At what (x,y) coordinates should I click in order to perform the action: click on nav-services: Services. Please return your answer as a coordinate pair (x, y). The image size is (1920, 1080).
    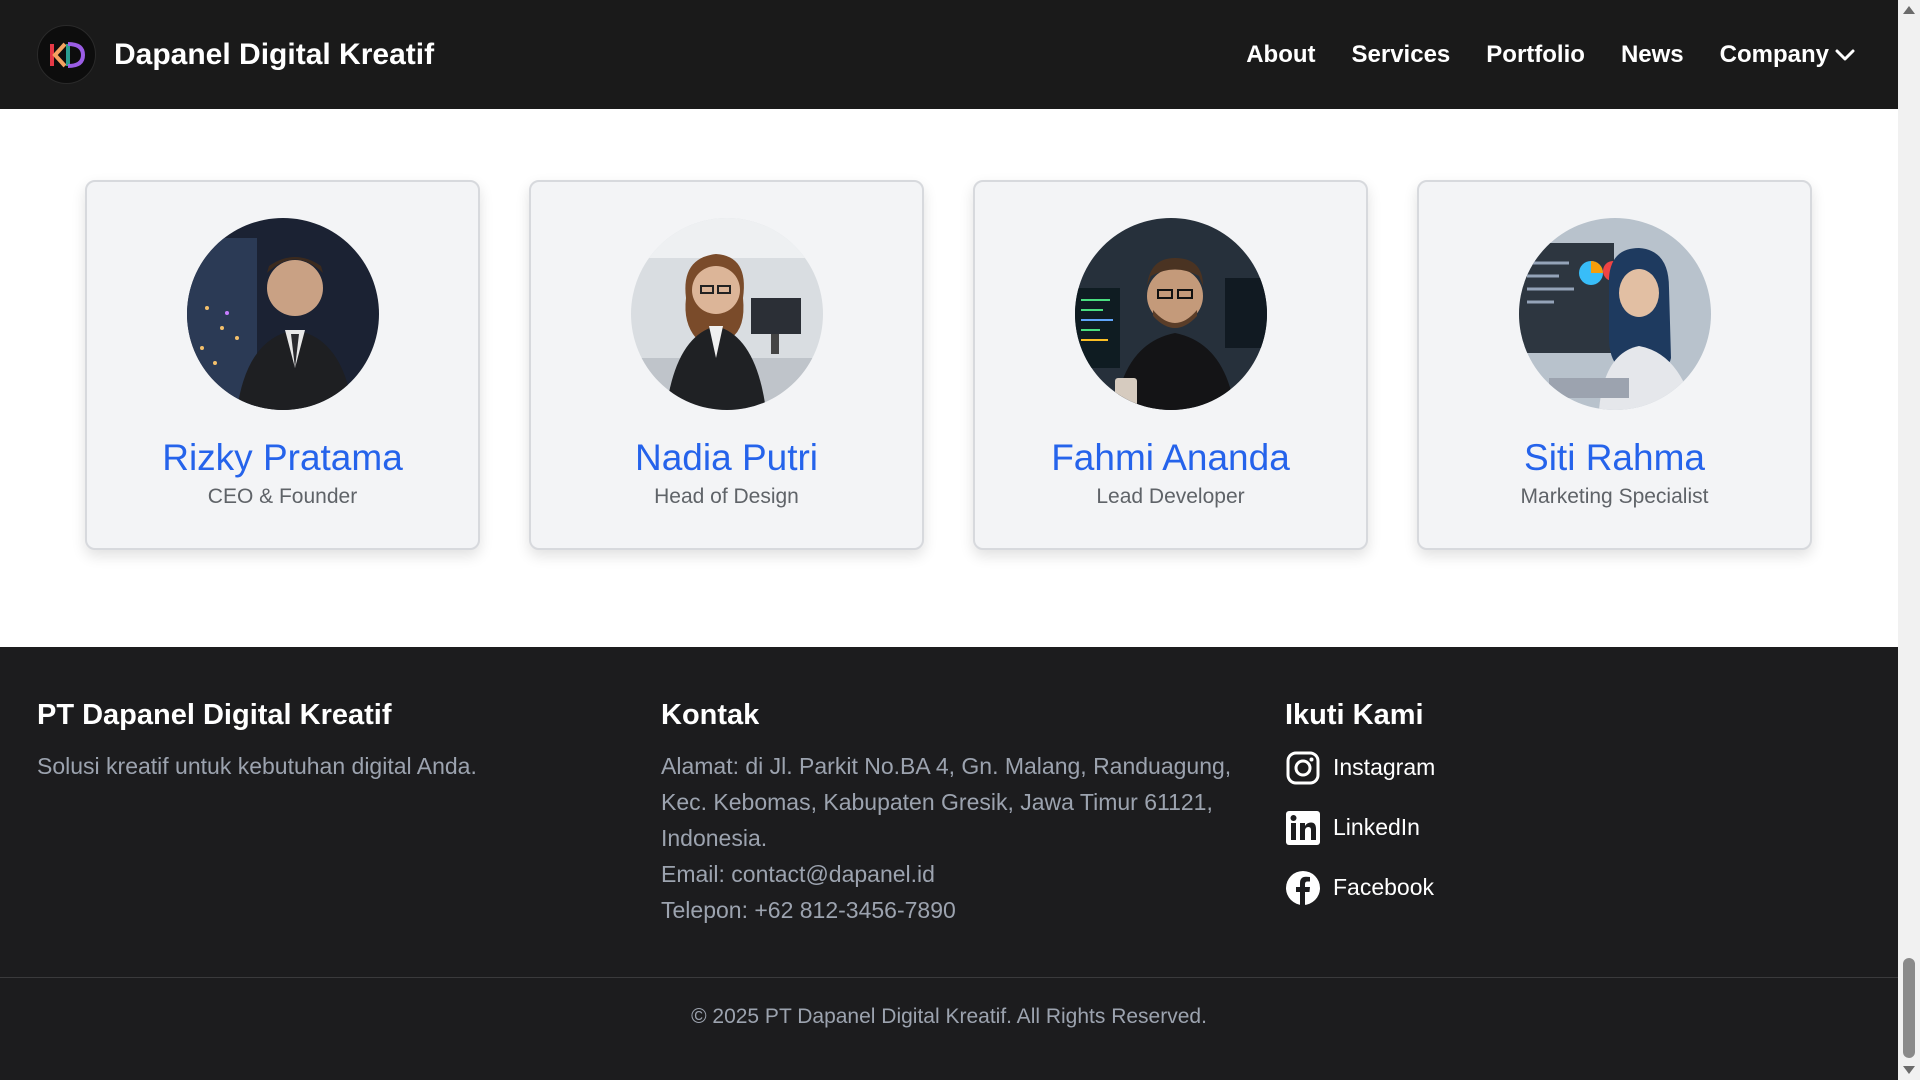
    Looking at the image, I should click on (1401, 55).